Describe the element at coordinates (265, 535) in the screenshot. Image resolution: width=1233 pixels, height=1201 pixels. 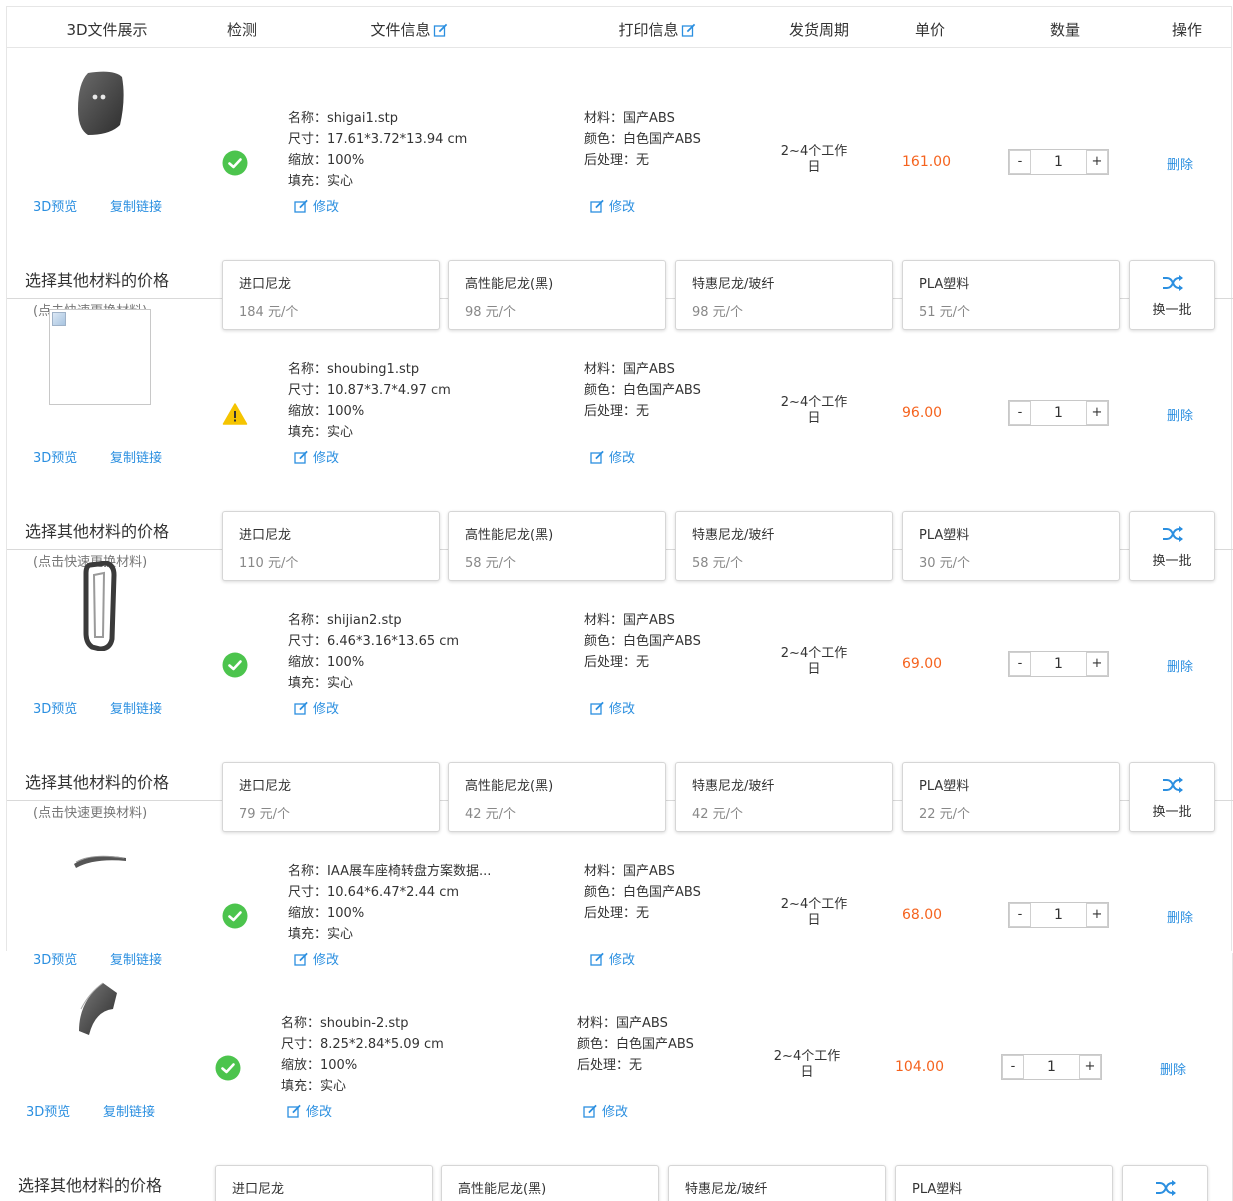
I see `material-option-name: 进口尼龙` at that location.